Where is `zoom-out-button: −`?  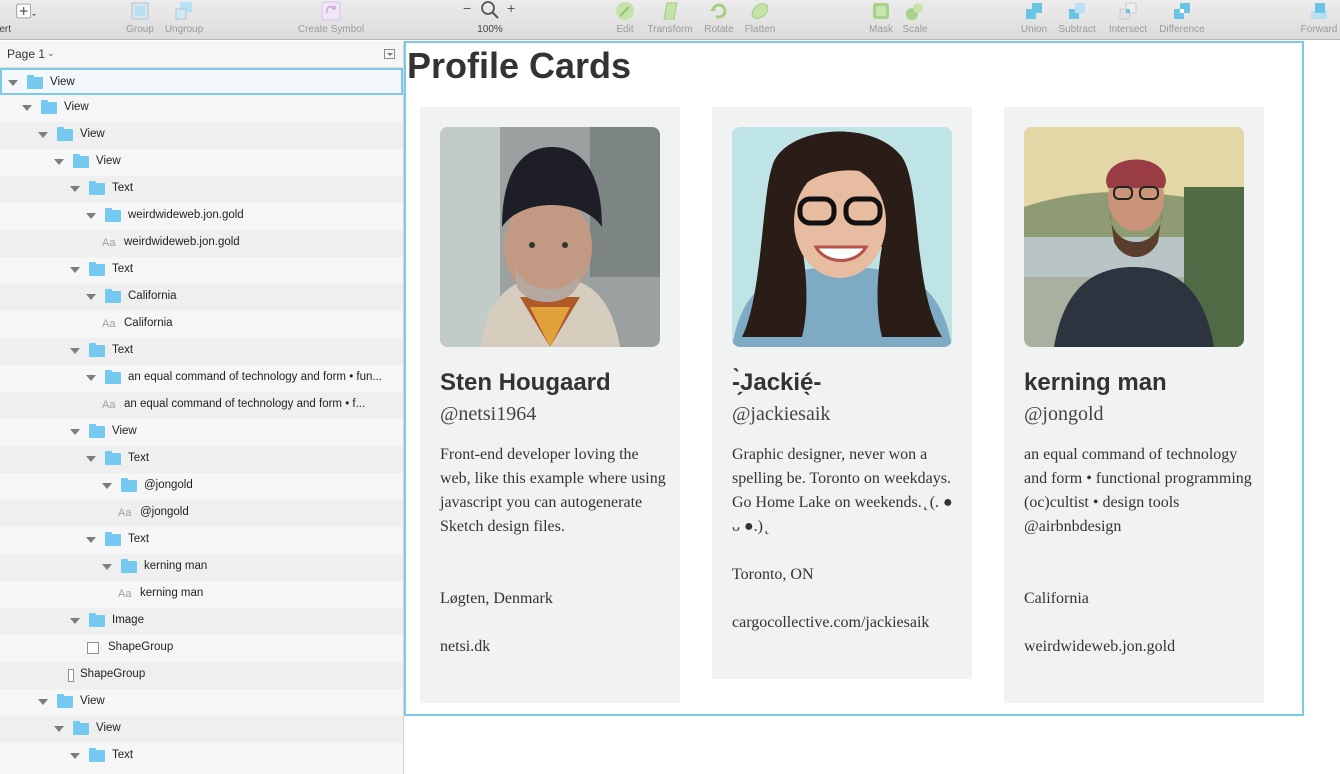
zoom-out-button: − is located at coordinates (467, 8).